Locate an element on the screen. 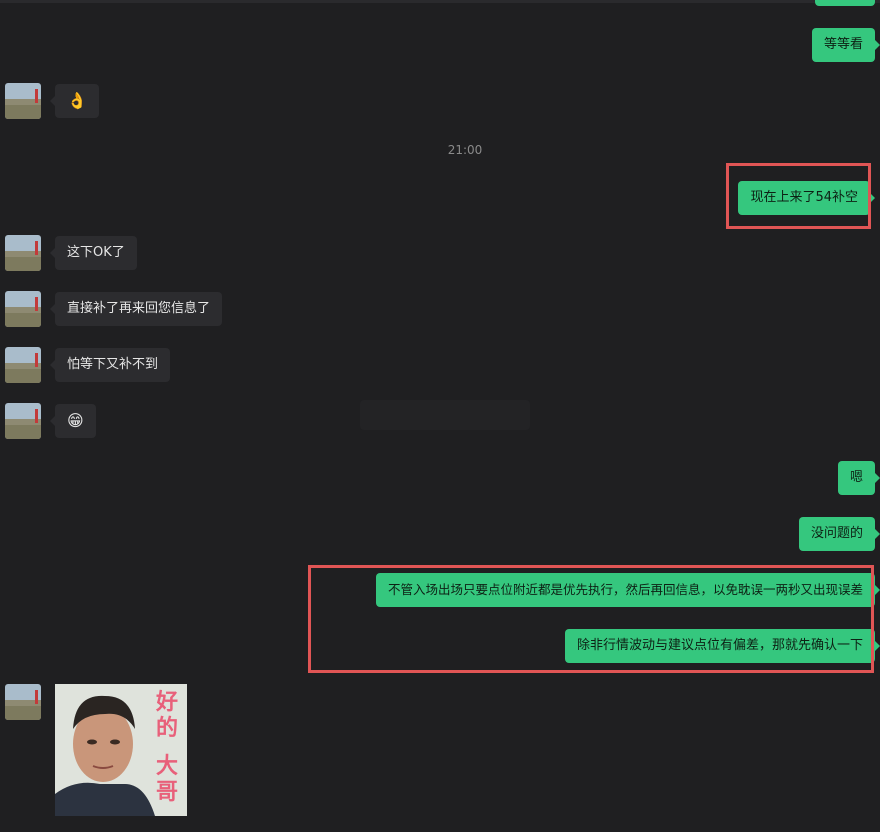  message-bubble-out: 嗯 is located at coordinates (858, 478).